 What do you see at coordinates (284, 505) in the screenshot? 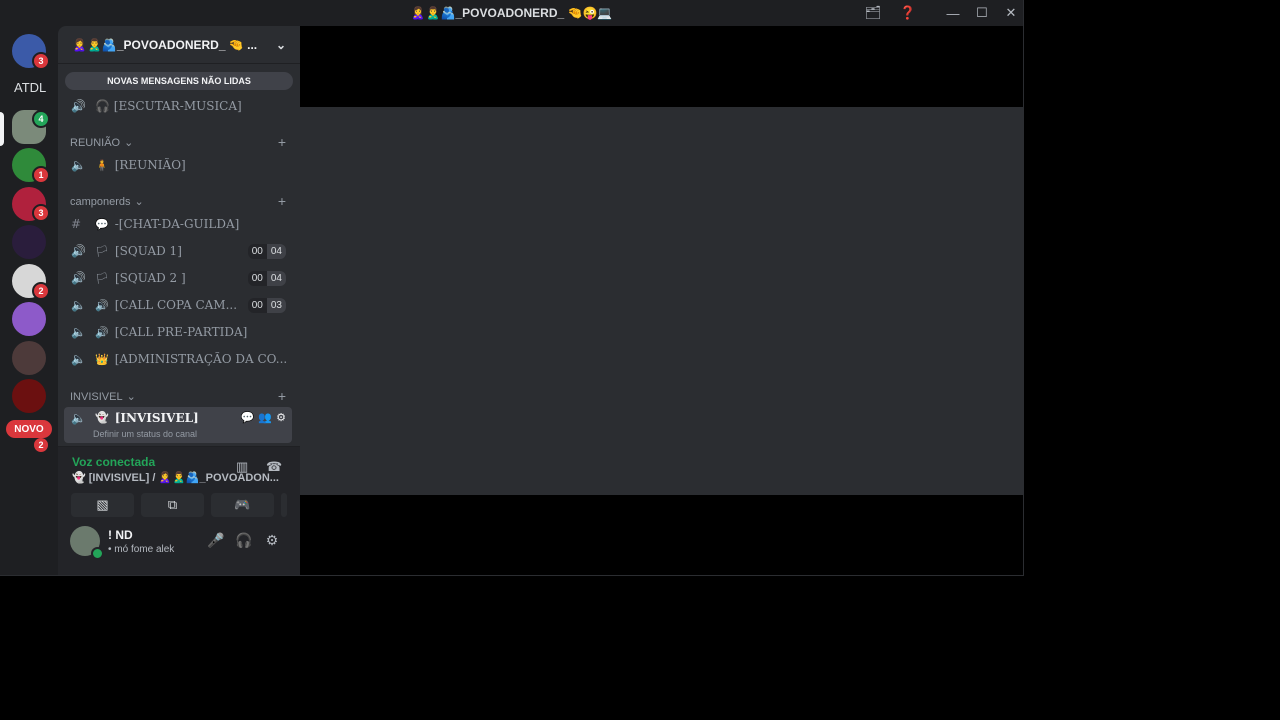
I see `soundboard-button` at bounding box center [284, 505].